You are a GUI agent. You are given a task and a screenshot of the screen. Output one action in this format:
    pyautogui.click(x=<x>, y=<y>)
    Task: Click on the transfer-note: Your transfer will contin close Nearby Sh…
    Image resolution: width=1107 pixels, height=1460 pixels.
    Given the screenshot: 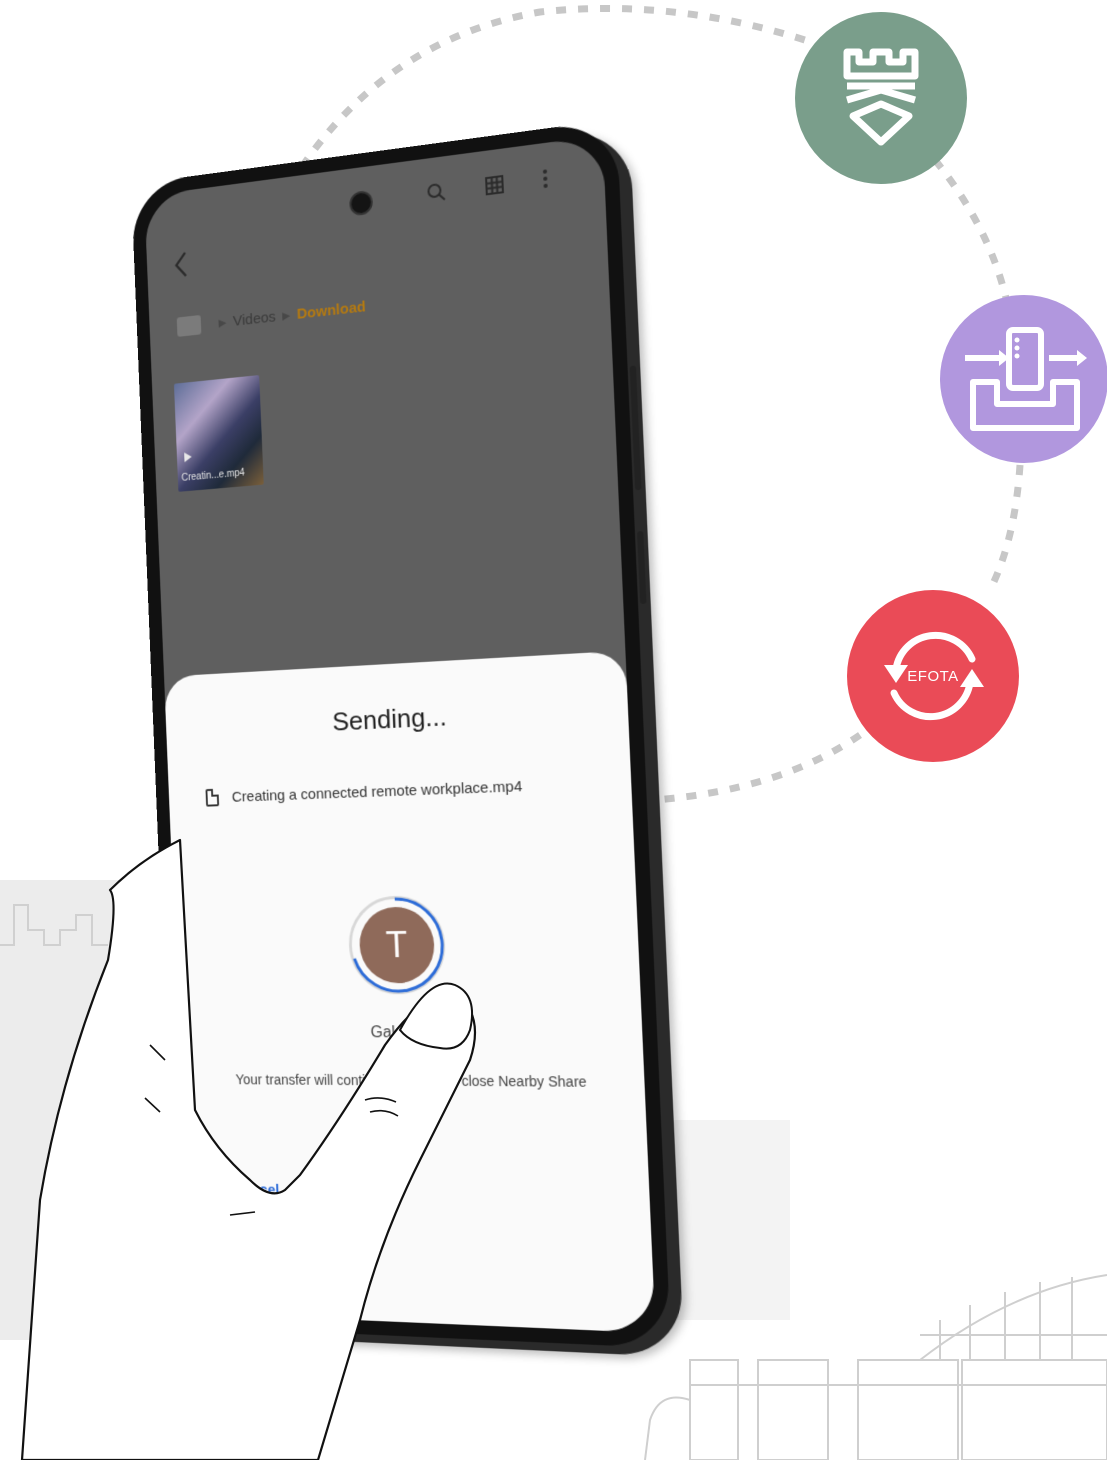 What is the action you would take?
    pyautogui.click(x=413, y=1080)
    